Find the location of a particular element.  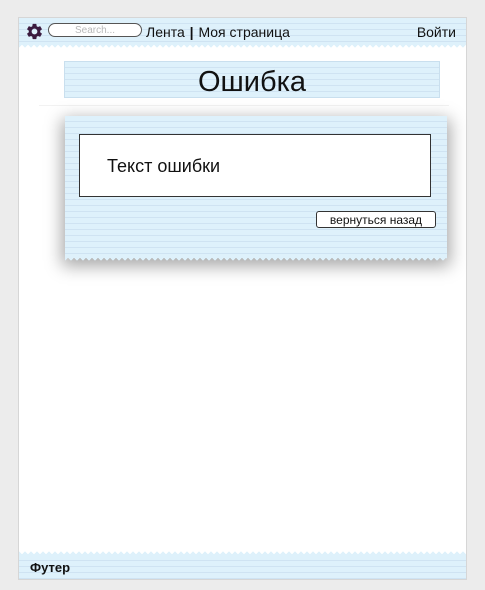

top-nav: Лента | Моя страница is located at coordinates (218, 32).